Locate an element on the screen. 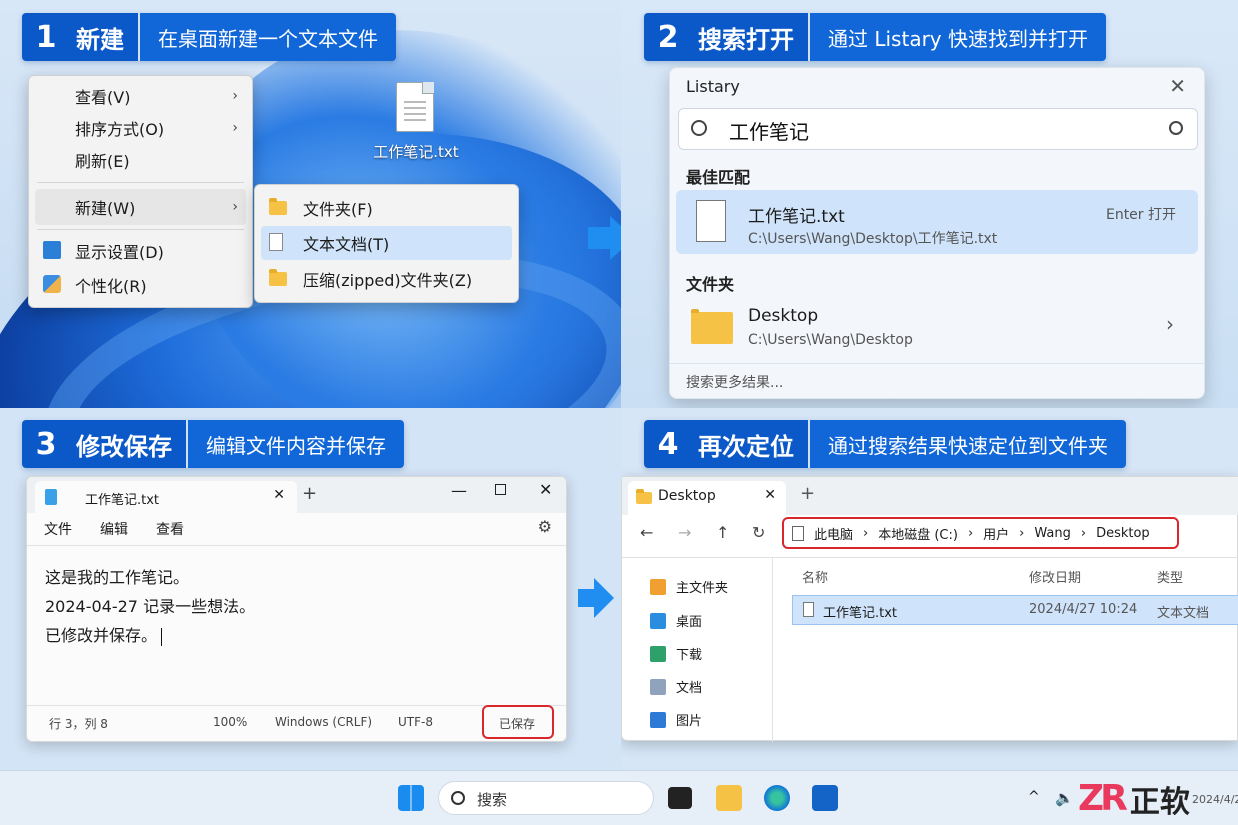 Image resolution: width=1238 pixels, height=825 pixels. download-icon is located at coordinates (658, 653).